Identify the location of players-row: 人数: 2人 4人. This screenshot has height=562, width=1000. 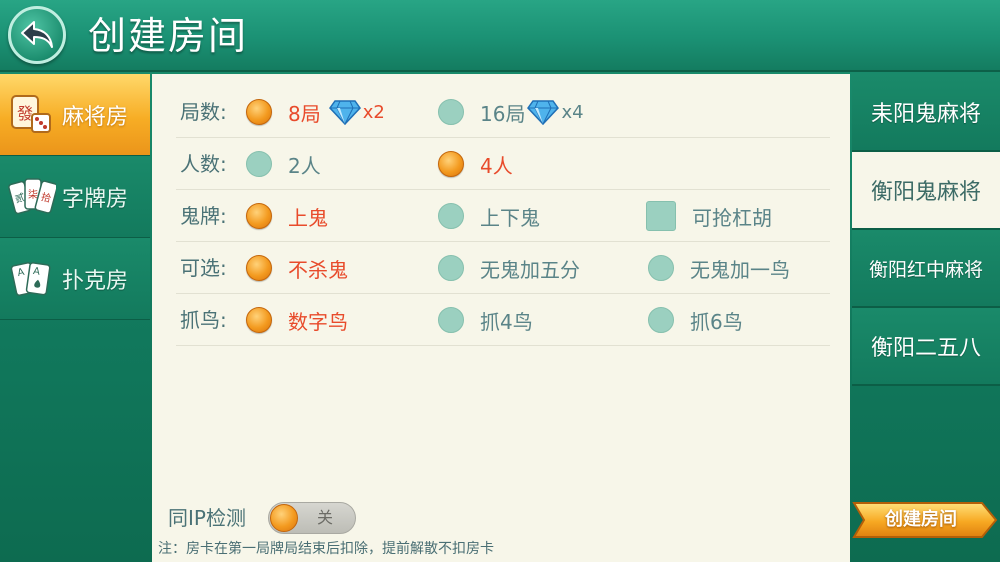
(503, 164).